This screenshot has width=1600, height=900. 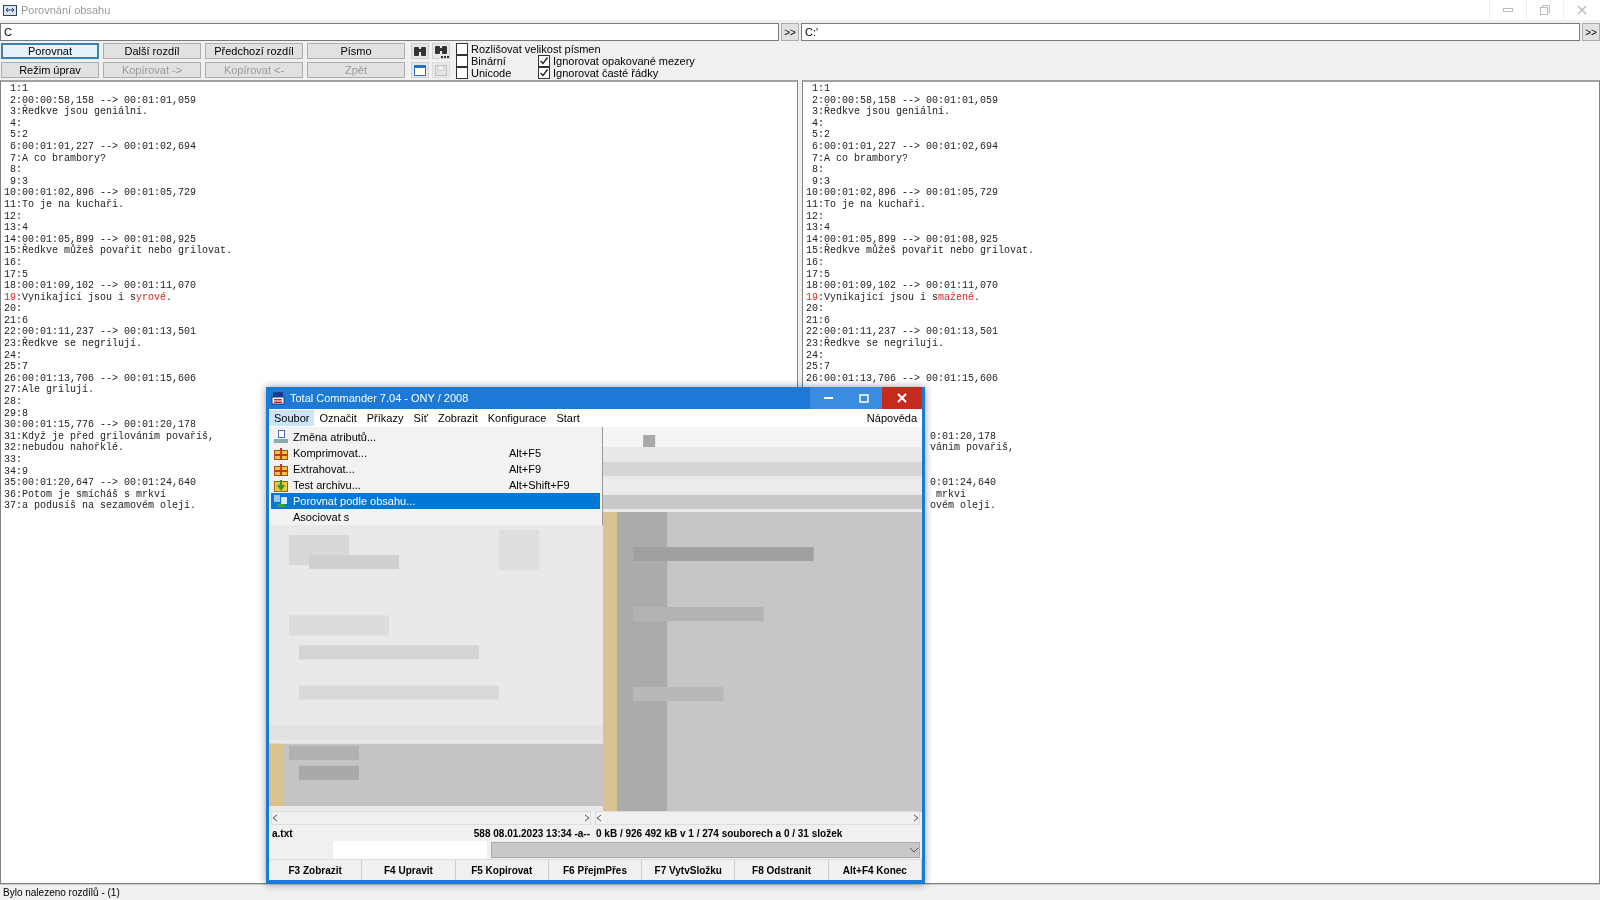 I want to click on window-icon, so click(x=420, y=69).